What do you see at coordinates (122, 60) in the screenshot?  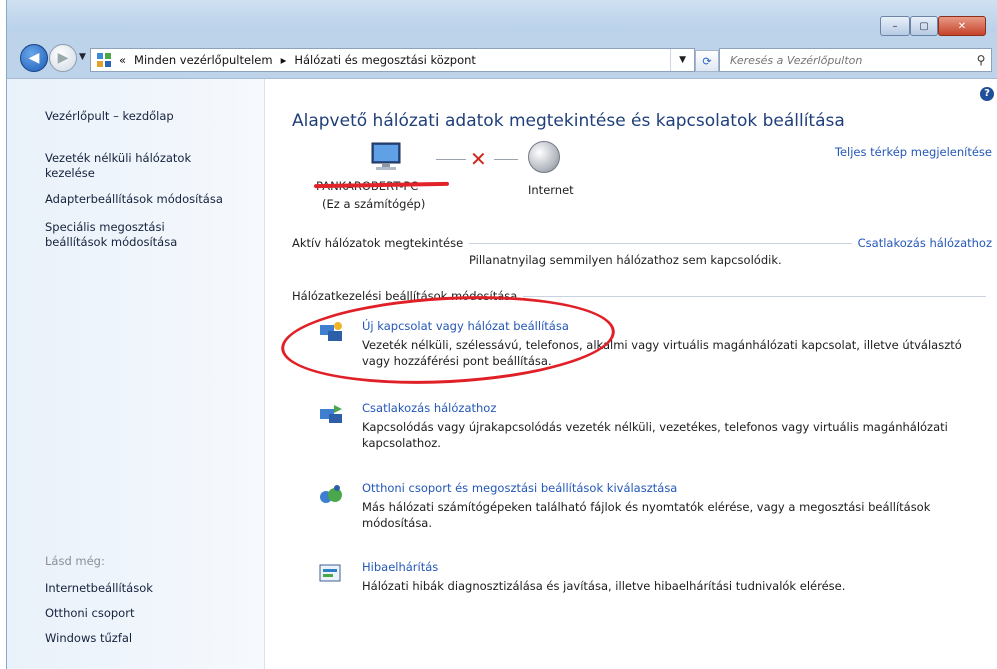 I see `breadcrumb-overflow: «` at bounding box center [122, 60].